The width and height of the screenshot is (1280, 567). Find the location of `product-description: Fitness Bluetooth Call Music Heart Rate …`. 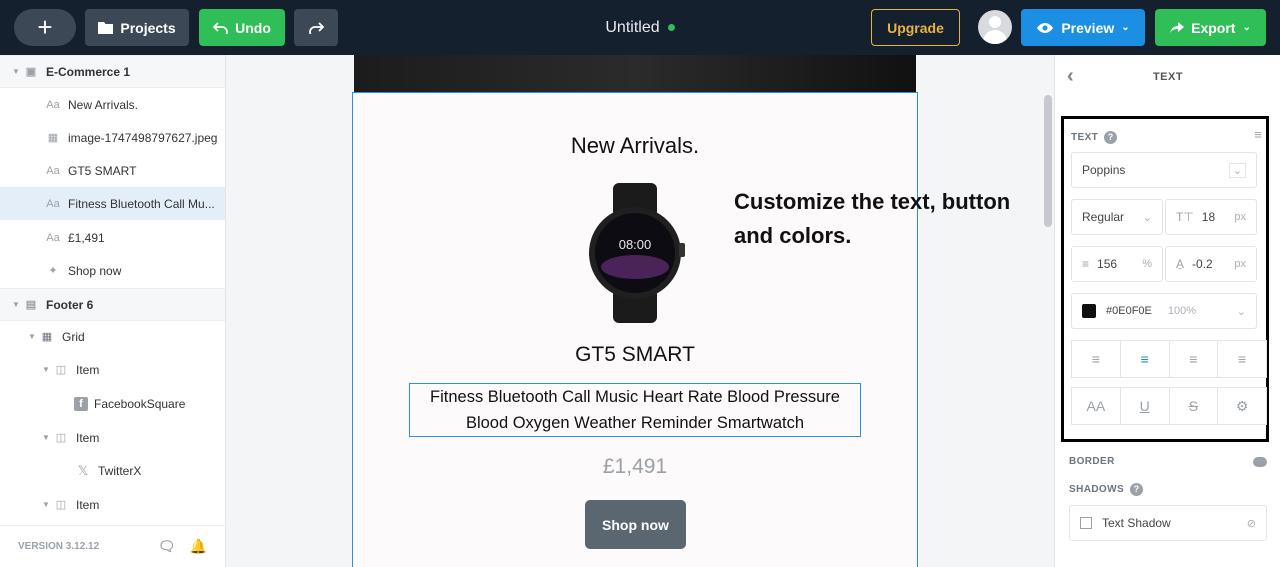

product-description: Fitness Bluetooth Call Music Heart Rate … is located at coordinates (635, 410).